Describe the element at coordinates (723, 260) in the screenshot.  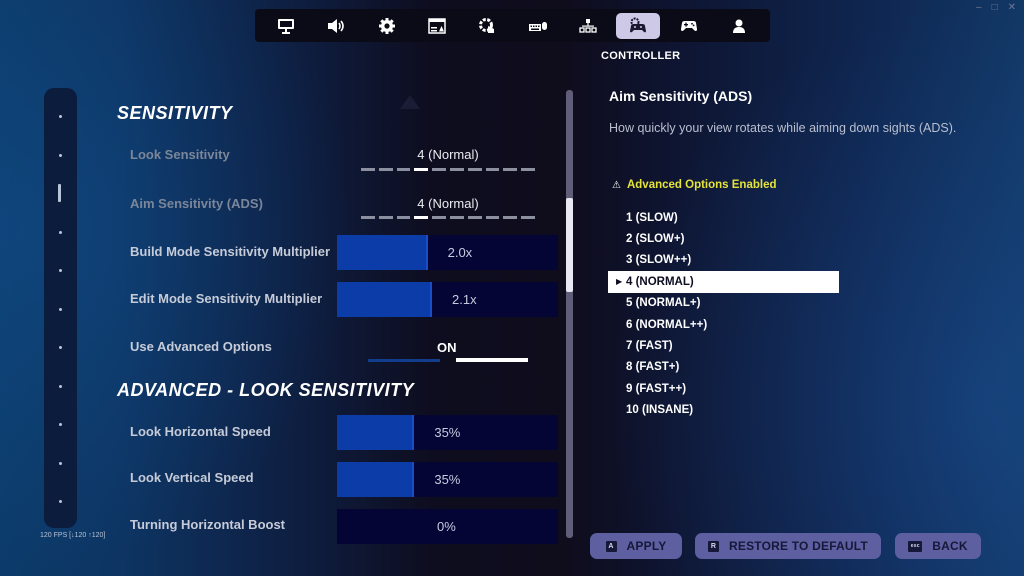
I see `sensitivity-option: 3 (SLOW++)` at that location.